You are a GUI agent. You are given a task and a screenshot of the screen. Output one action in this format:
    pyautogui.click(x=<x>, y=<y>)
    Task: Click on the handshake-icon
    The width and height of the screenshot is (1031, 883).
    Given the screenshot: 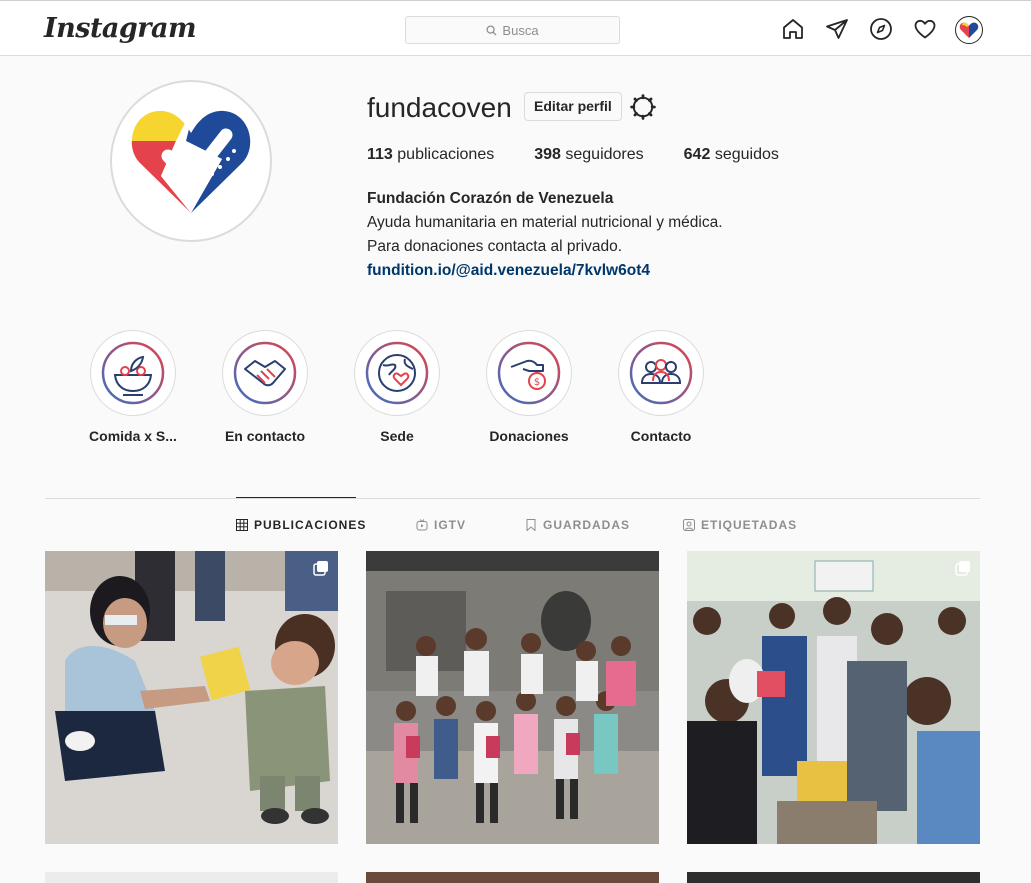 What is the action you would take?
    pyautogui.click(x=265, y=373)
    